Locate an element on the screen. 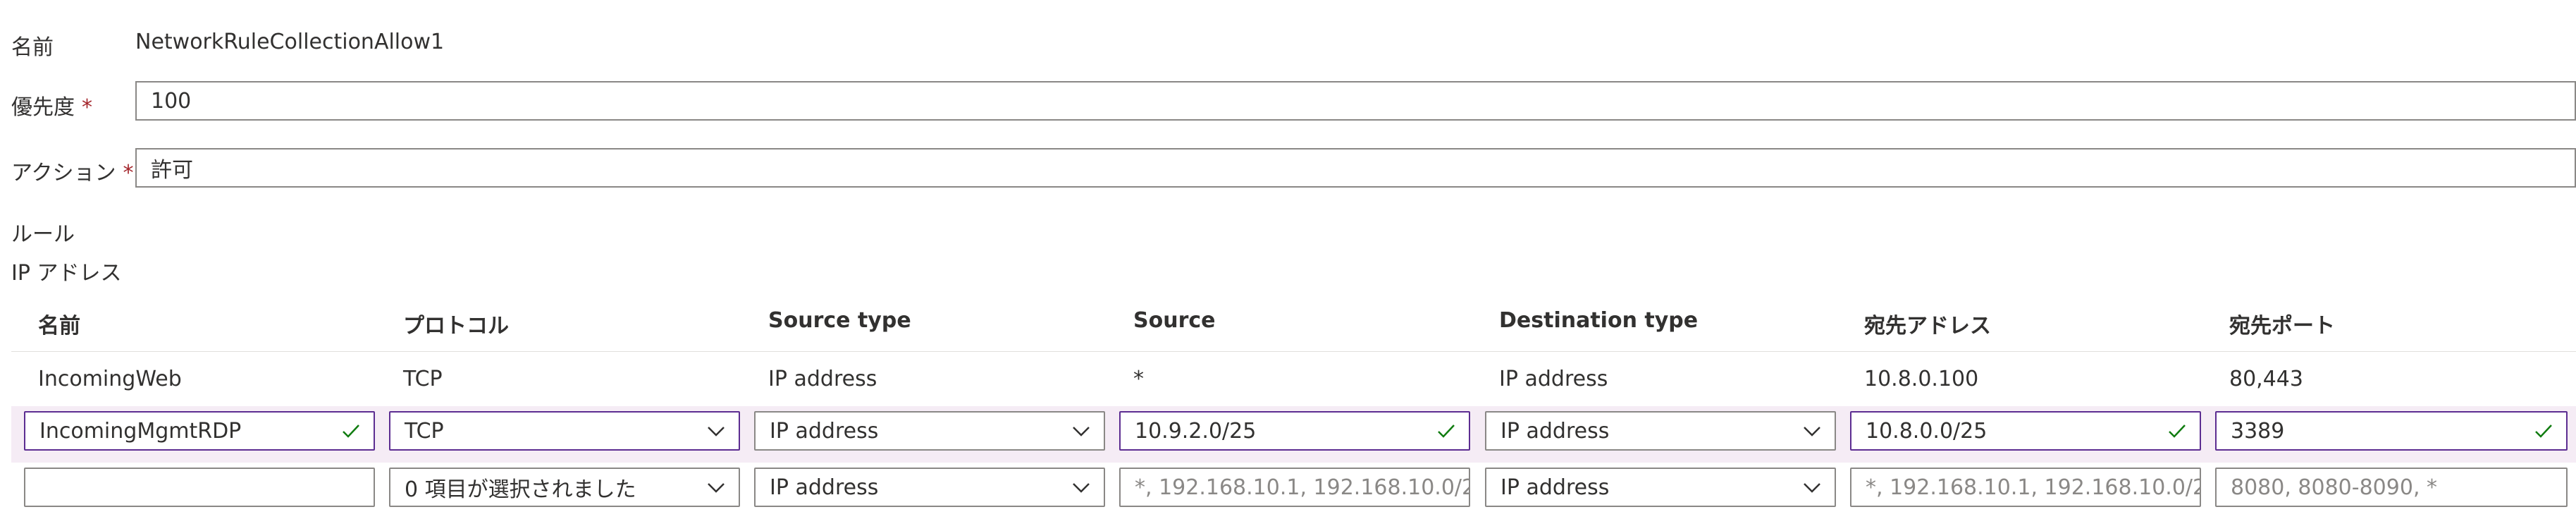 This screenshot has width=2576, height=531. row1-destination-port: 80,443 is located at coordinates (2266, 379).